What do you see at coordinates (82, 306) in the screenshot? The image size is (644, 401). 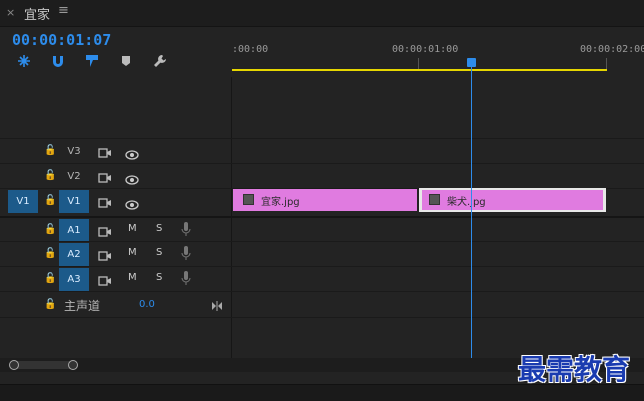 I see `master-track-label: 主声道` at bounding box center [82, 306].